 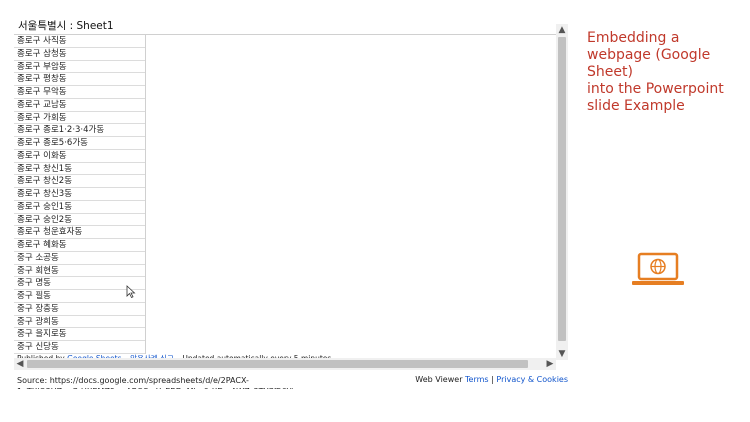 I want to click on laptop-globe-icon, so click(x=658, y=268).